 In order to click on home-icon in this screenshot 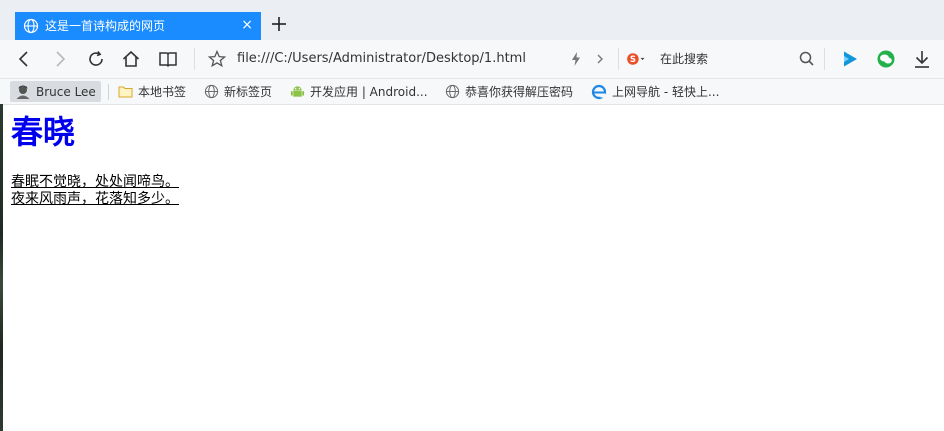, I will do `click(131, 59)`.